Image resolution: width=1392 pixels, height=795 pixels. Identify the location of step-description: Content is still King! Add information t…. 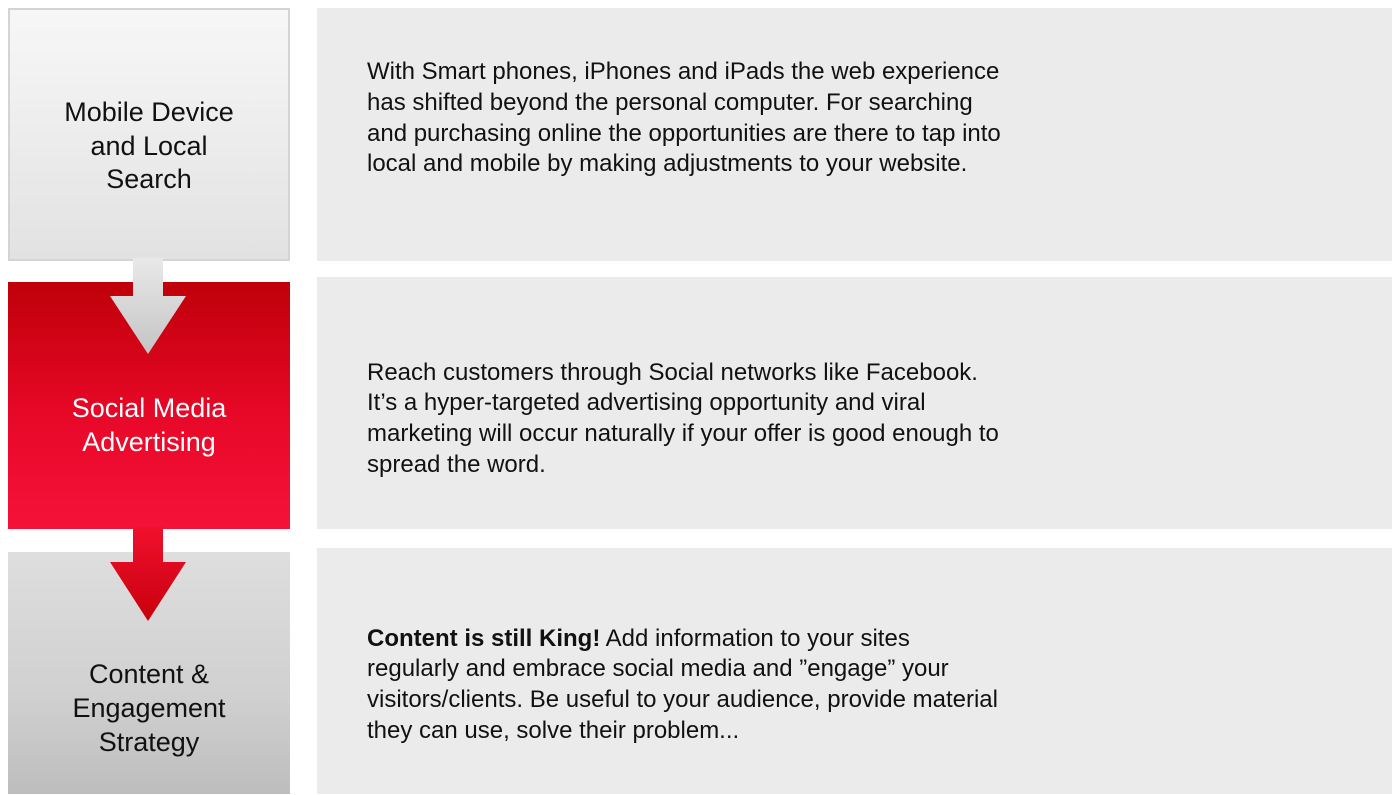
(687, 685).